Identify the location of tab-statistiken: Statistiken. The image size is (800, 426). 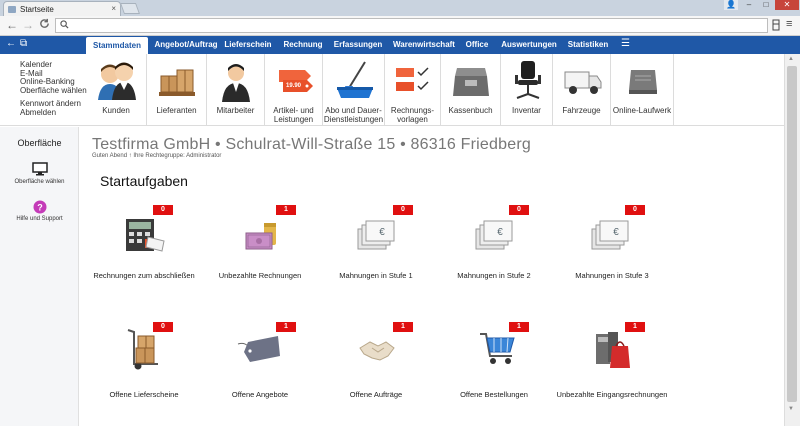
(588, 45).